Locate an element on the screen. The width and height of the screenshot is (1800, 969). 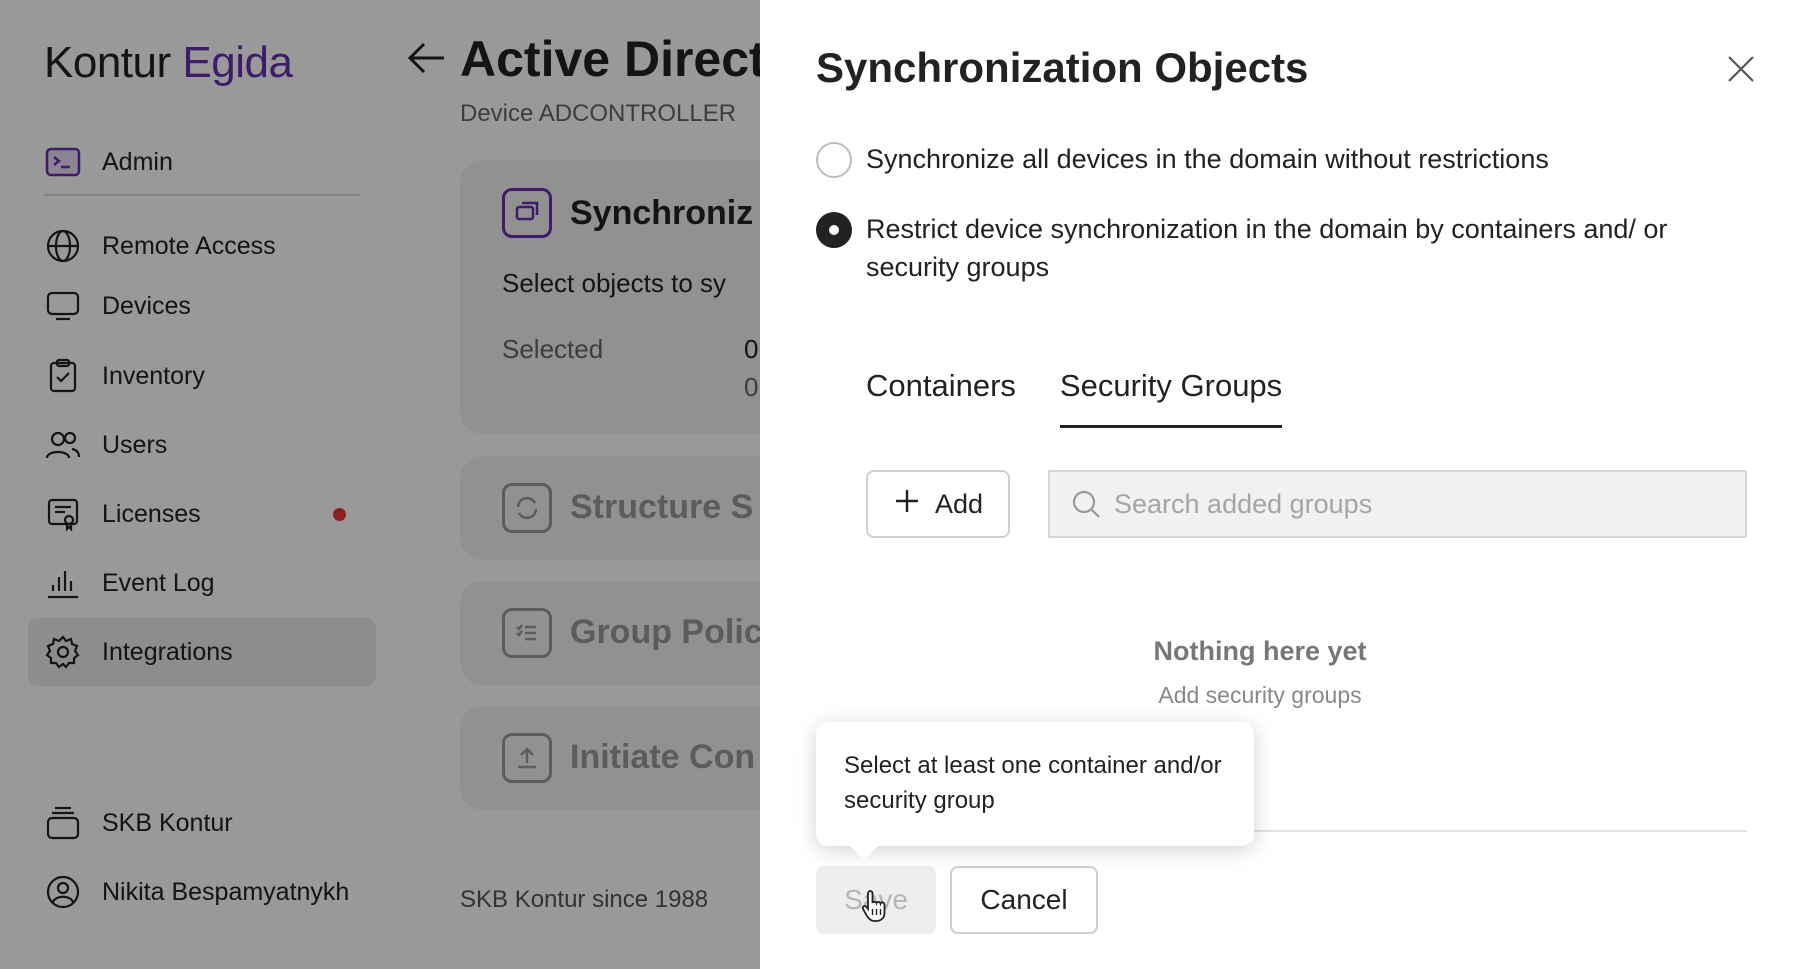
plus-icon is located at coordinates (907, 504).